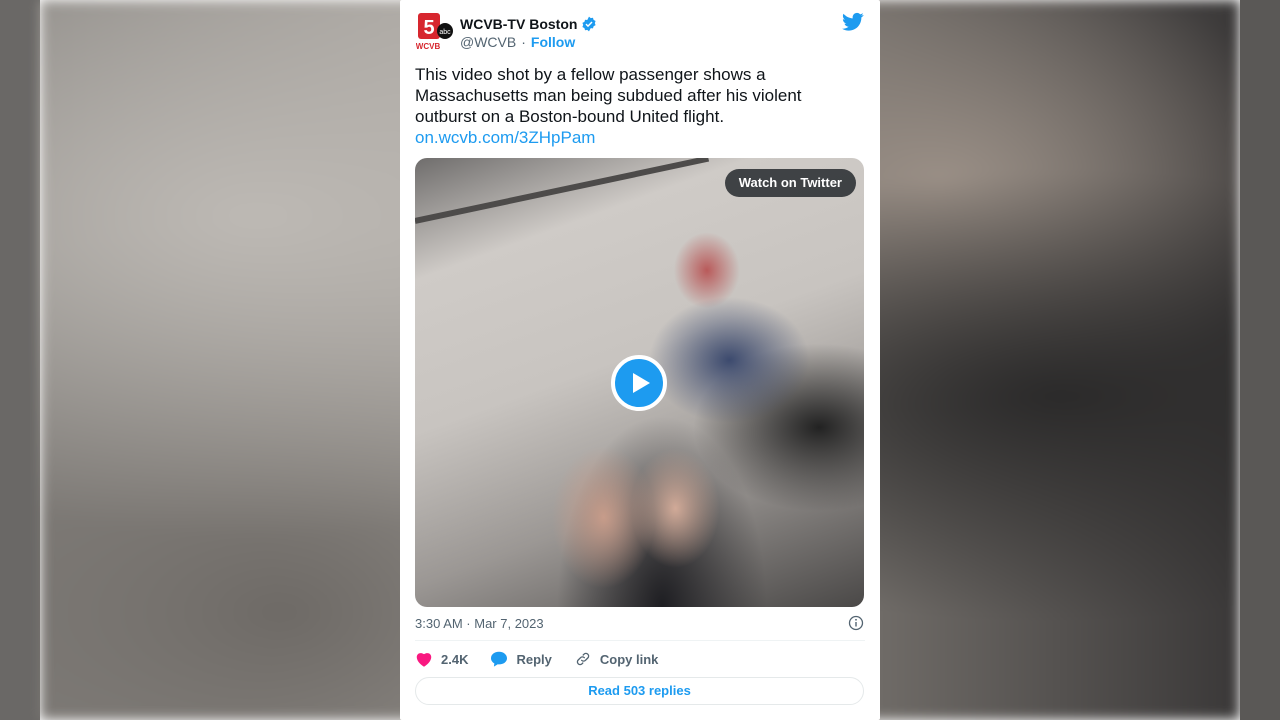  What do you see at coordinates (455, 659) in the screenshot?
I see `like-count: 2.4K` at bounding box center [455, 659].